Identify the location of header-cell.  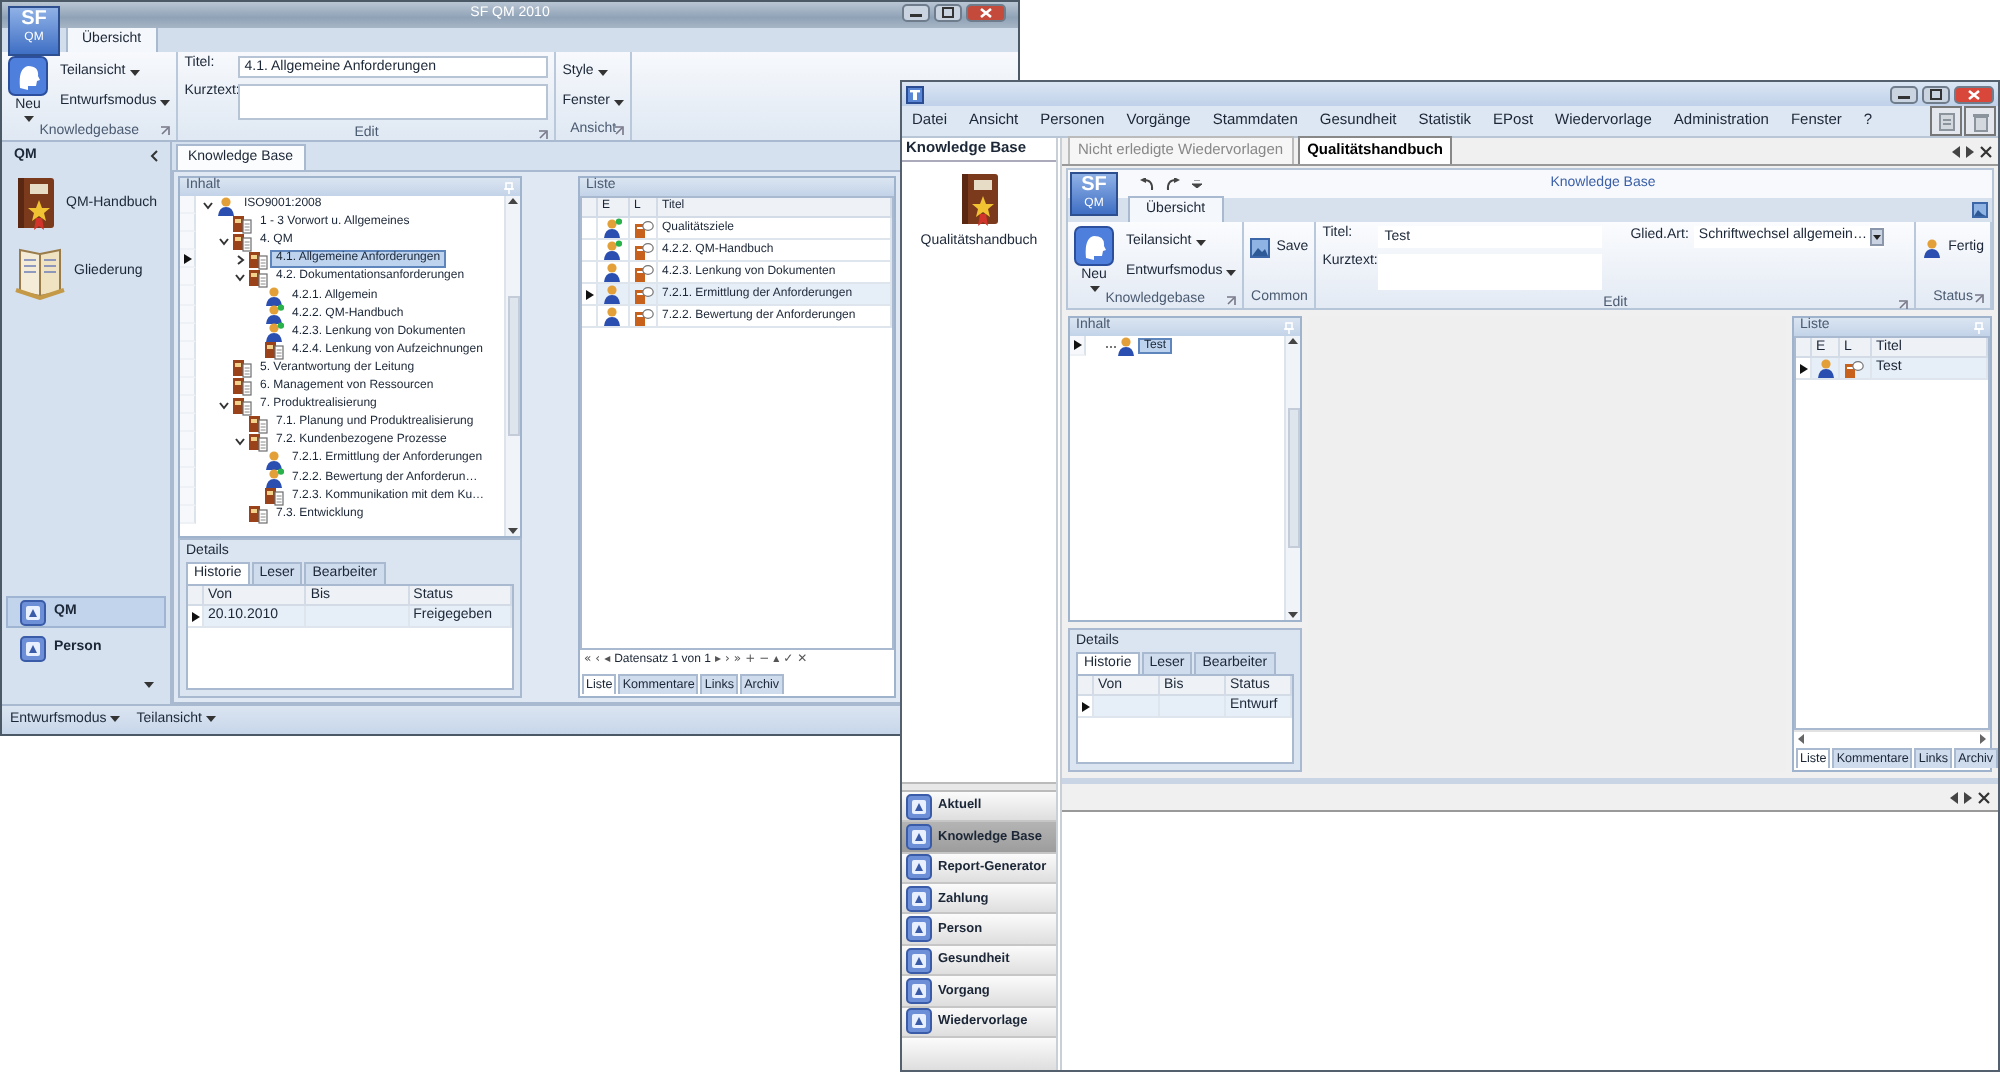
(590, 208).